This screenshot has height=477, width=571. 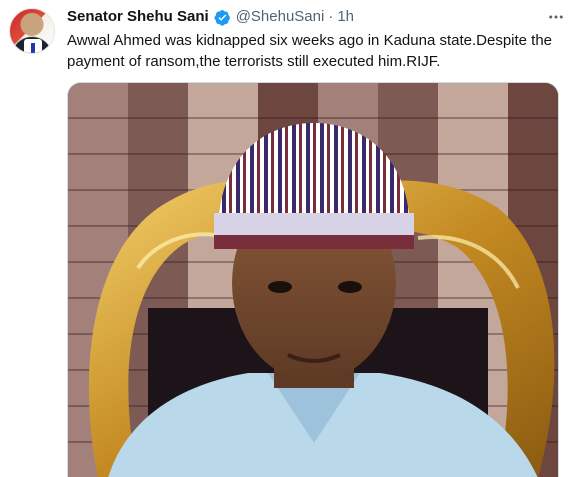 What do you see at coordinates (210, 17) in the screenshot?
I see `tweet-header: Senator Shehu Sani @ShehuSani · 1h` at bounding box center [210, 17].